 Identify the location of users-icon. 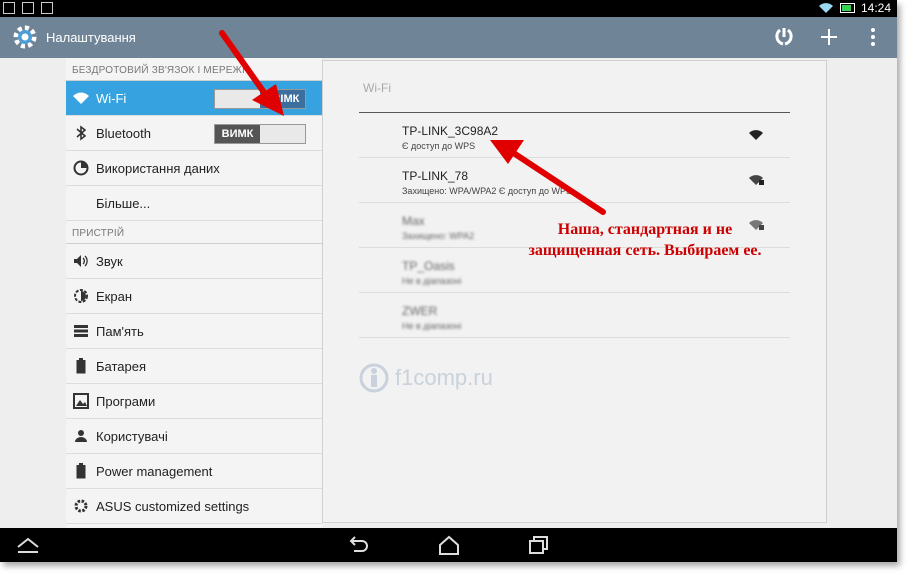
(81, 436).